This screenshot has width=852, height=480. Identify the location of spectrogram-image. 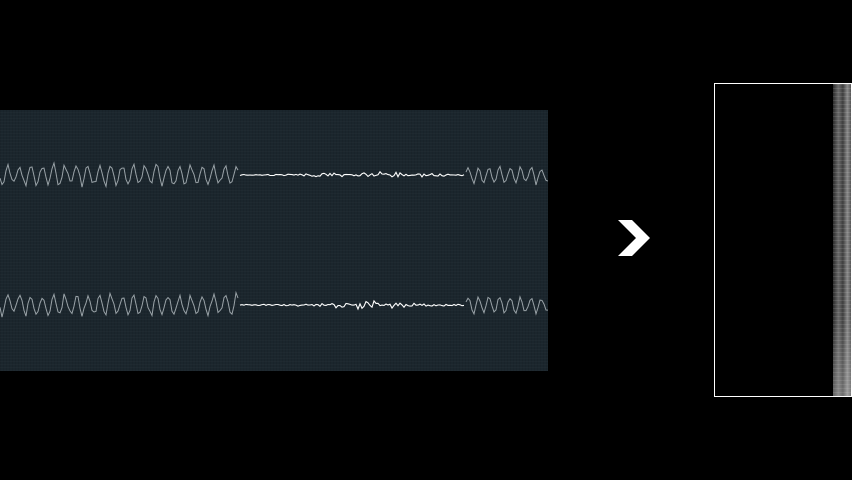
(842, 240).